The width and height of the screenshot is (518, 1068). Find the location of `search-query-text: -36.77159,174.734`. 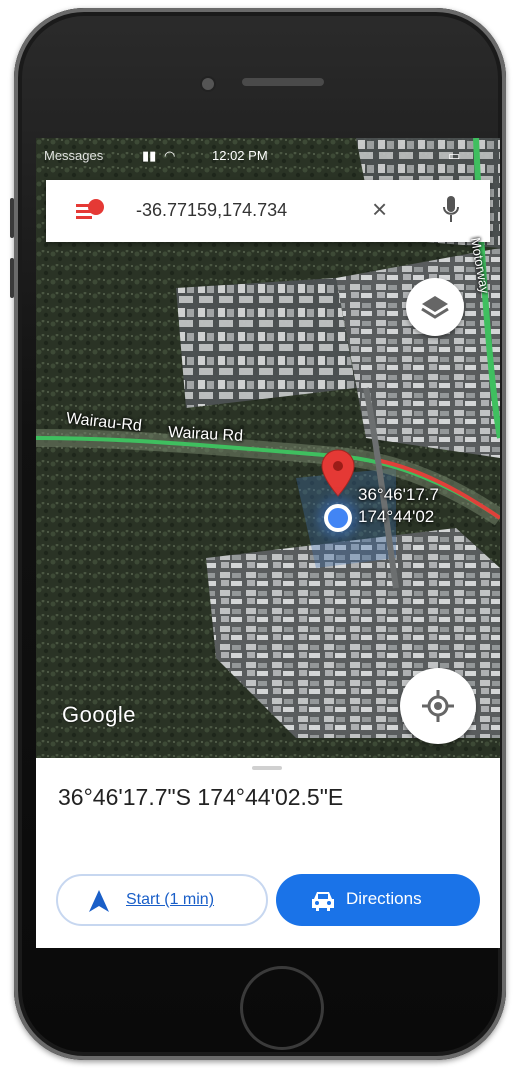

search-query-text: -36.77159,174.734 is located at coordinates (241, 210).